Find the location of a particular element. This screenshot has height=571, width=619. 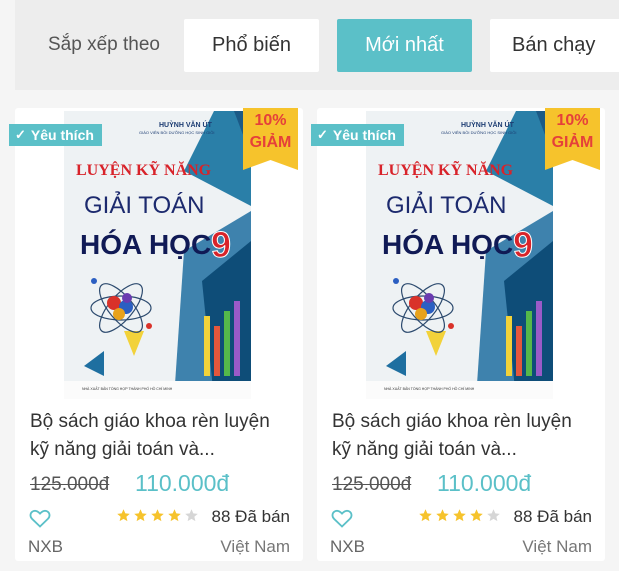

sort-newest-button: Mới nhất is located at coordinates (404, 45).